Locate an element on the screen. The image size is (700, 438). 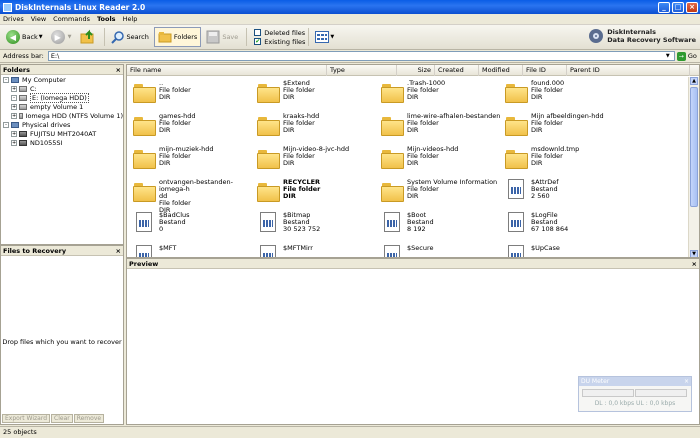
search-button: Search is located at coordinates (130, 37).